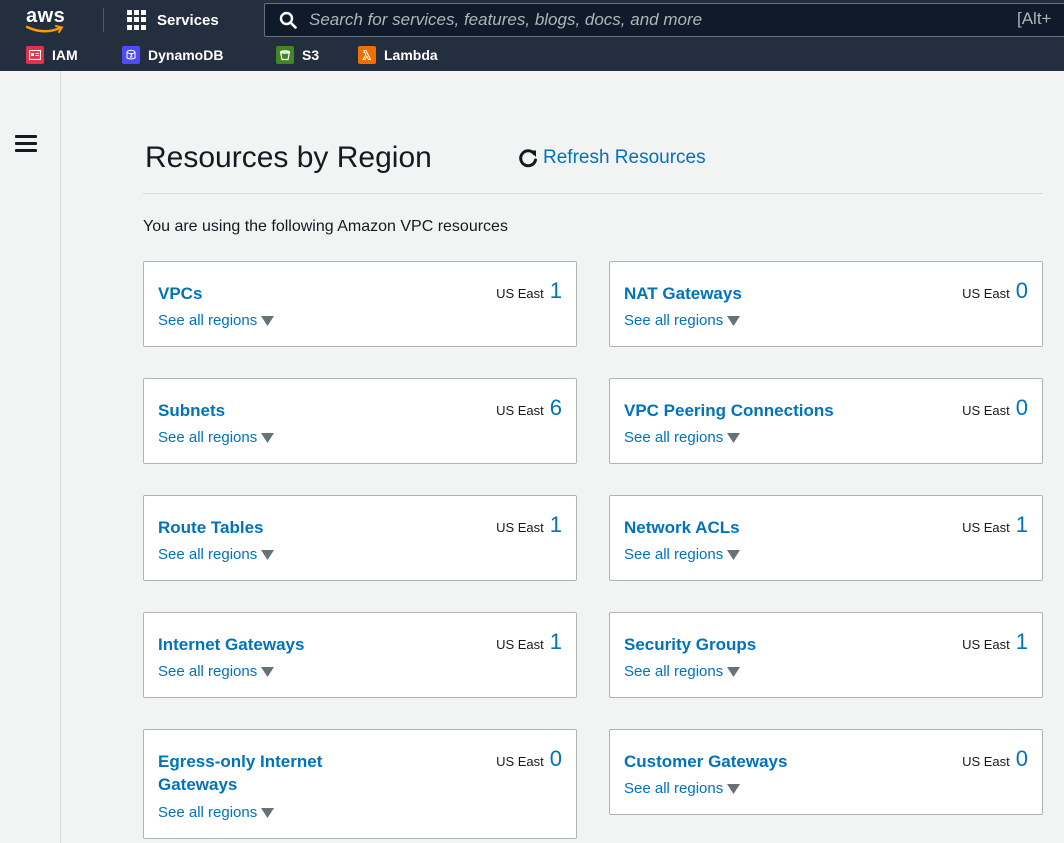 The height and width of the screenshot is (843, 1064). I want to click on dynamodb-icon, so click(131, 55).